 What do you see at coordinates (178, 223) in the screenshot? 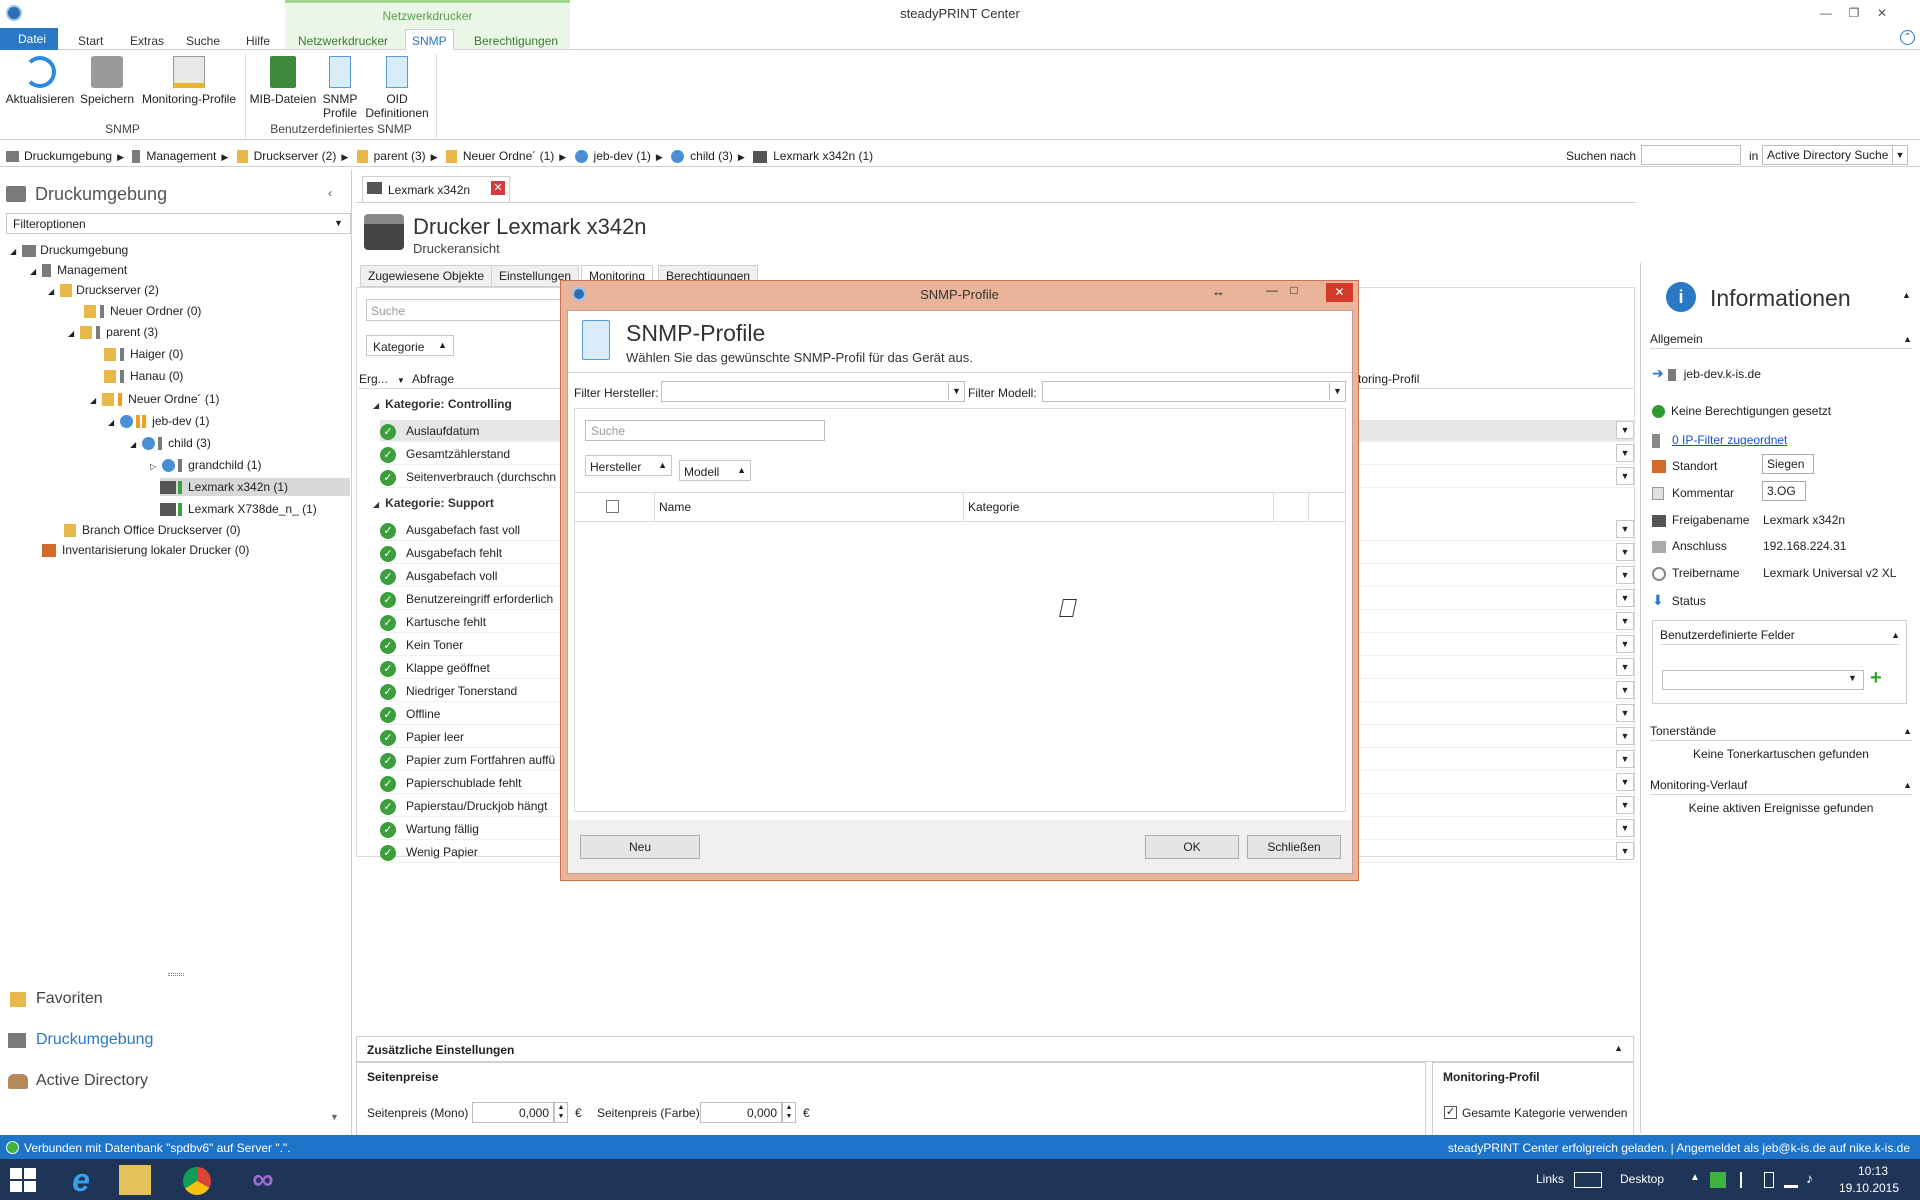
I see `filter-options-dropdown: Filteroptionen` at bounding box center [178, 223].